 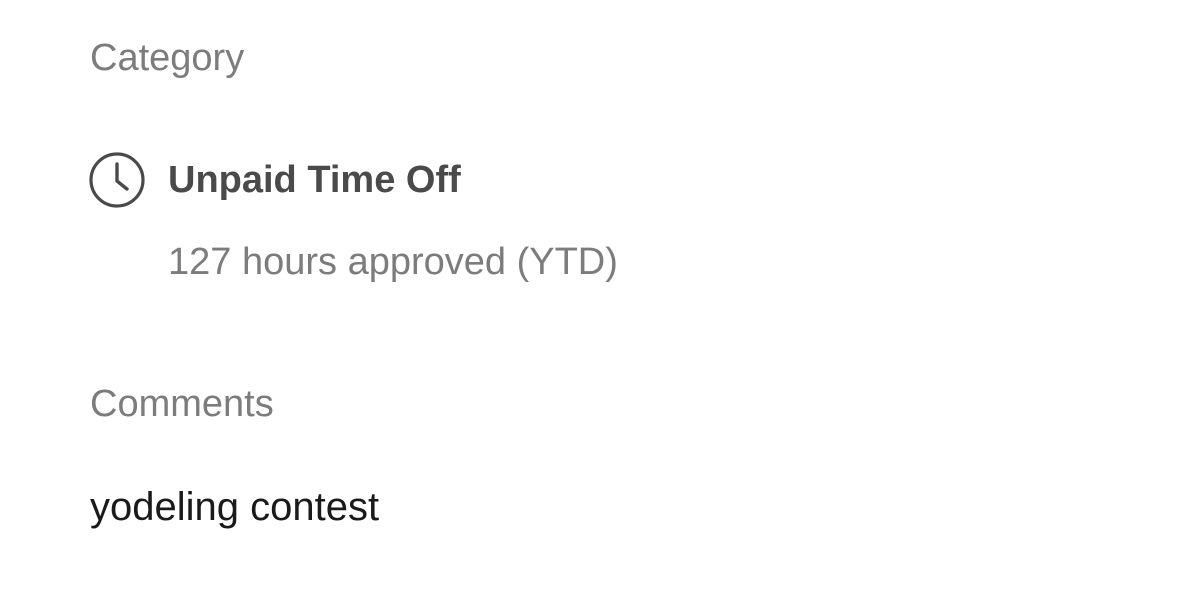 I want to click on category-row: Unpaid Time Off, so click(x=274, y=180).